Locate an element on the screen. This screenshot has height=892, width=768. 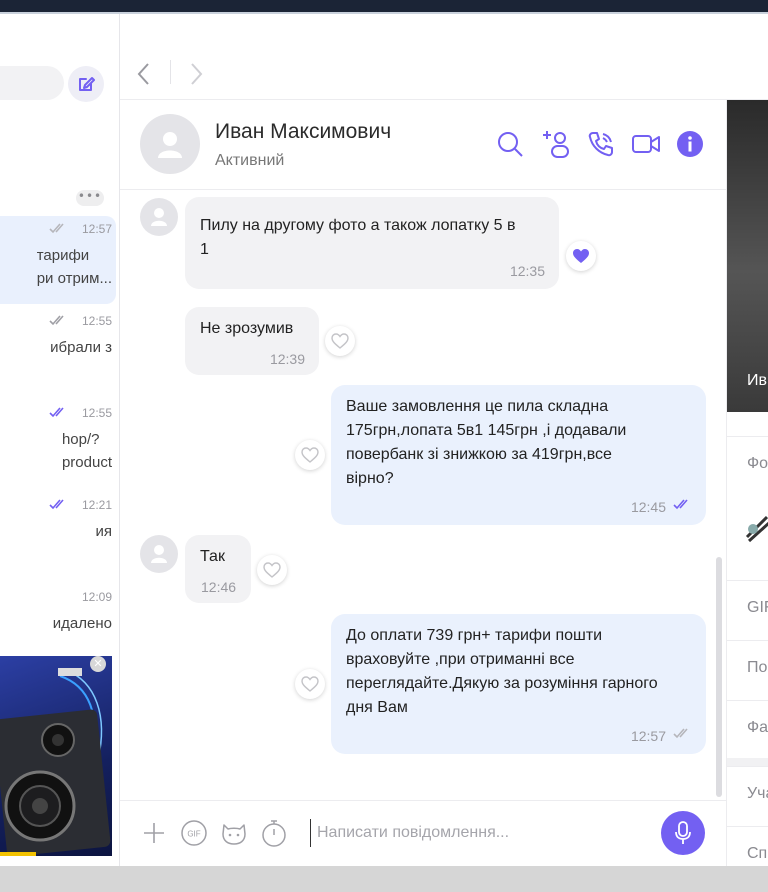
more-button: ••• is located at coordinates (90, 198).